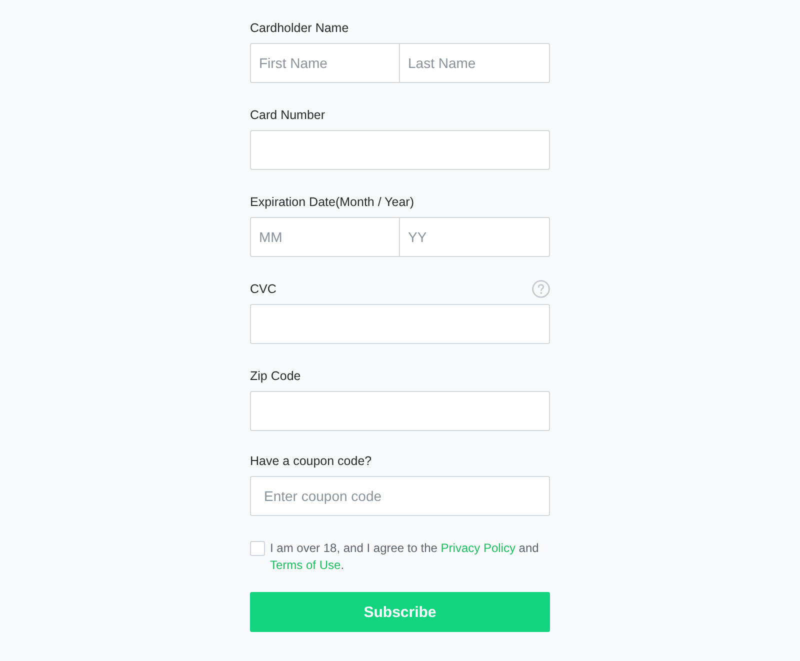 The image size is (800, 661). What do you see at coordinates (325, 63) in the screenshot?
I see `input-field: First Name` at bounding box center [325, 63].